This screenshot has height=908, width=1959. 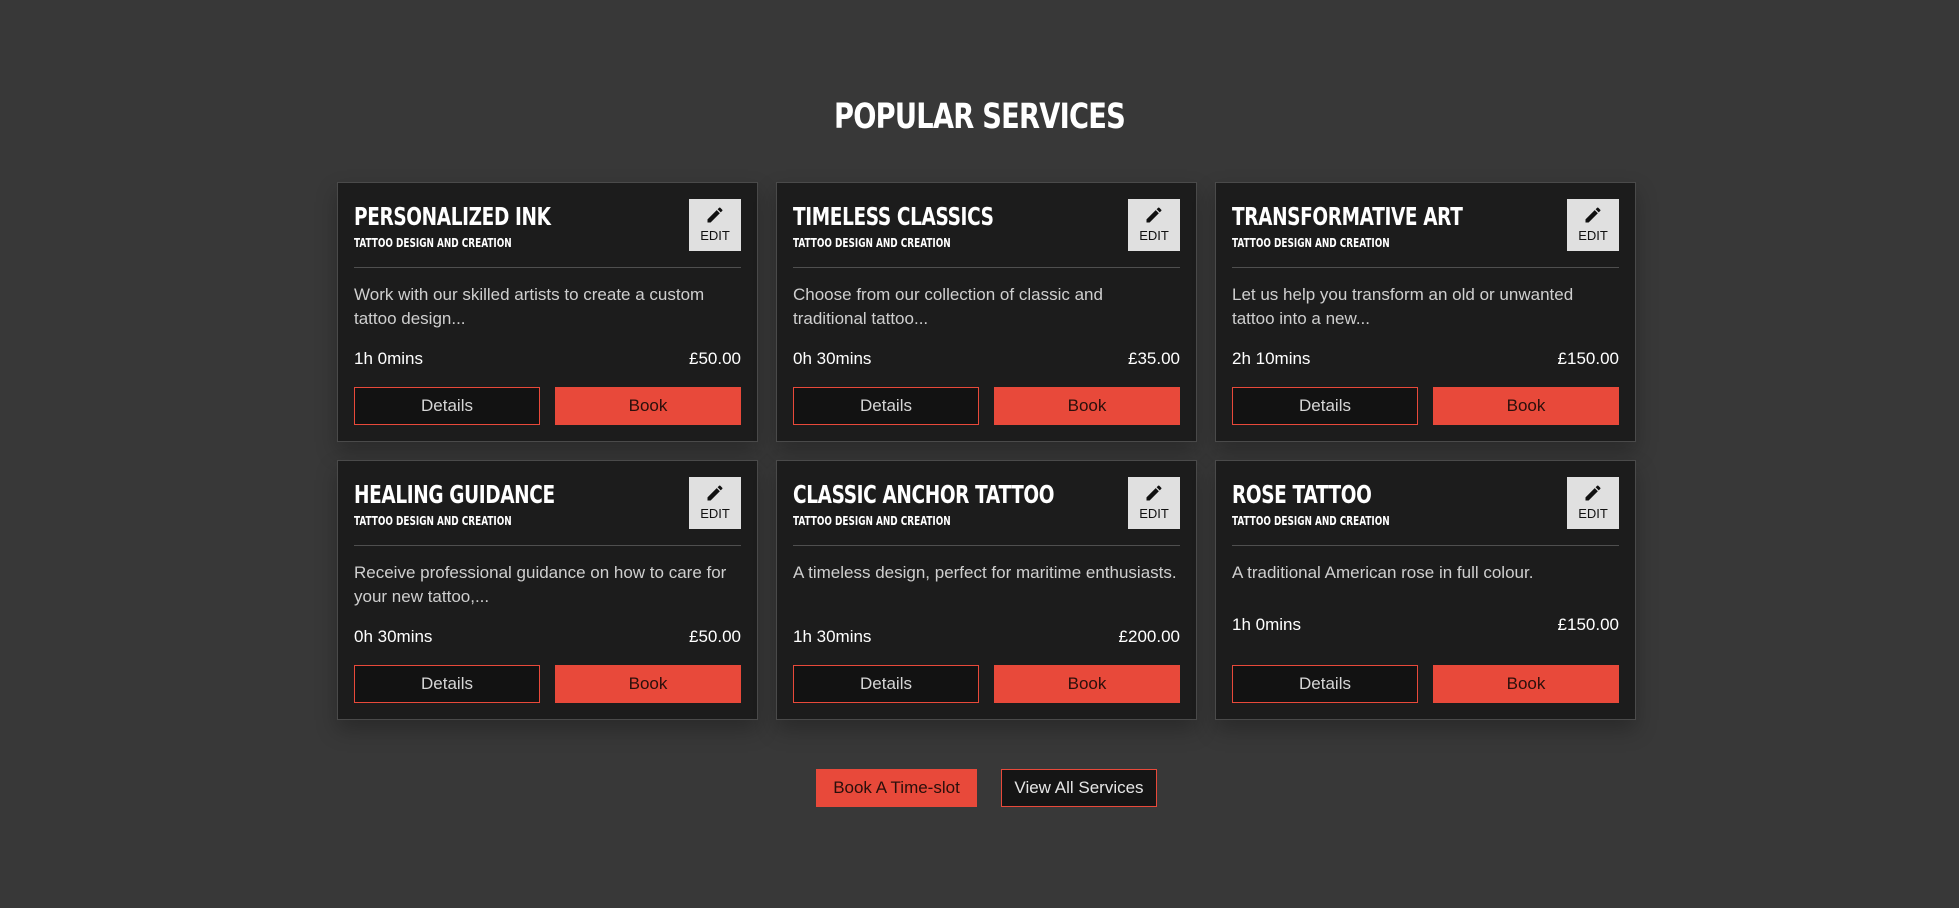 I want to click on service-title: TIMELESS CLASSICS, so click(x=893, y=216).